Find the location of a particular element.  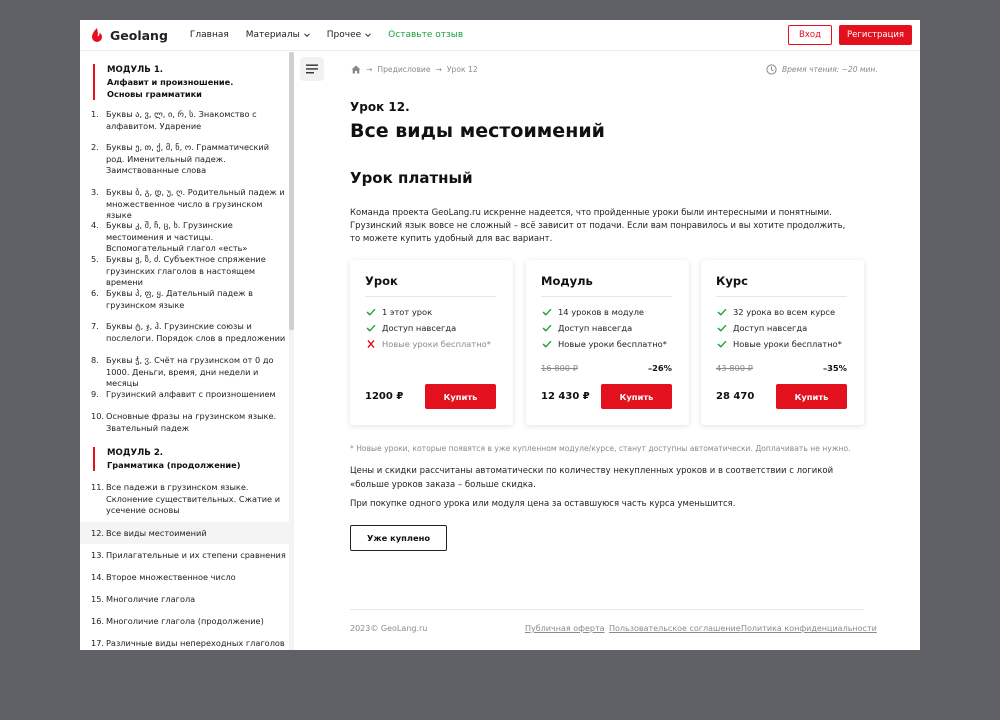

lesson-number: 3. is located at coordinates (95, 192).